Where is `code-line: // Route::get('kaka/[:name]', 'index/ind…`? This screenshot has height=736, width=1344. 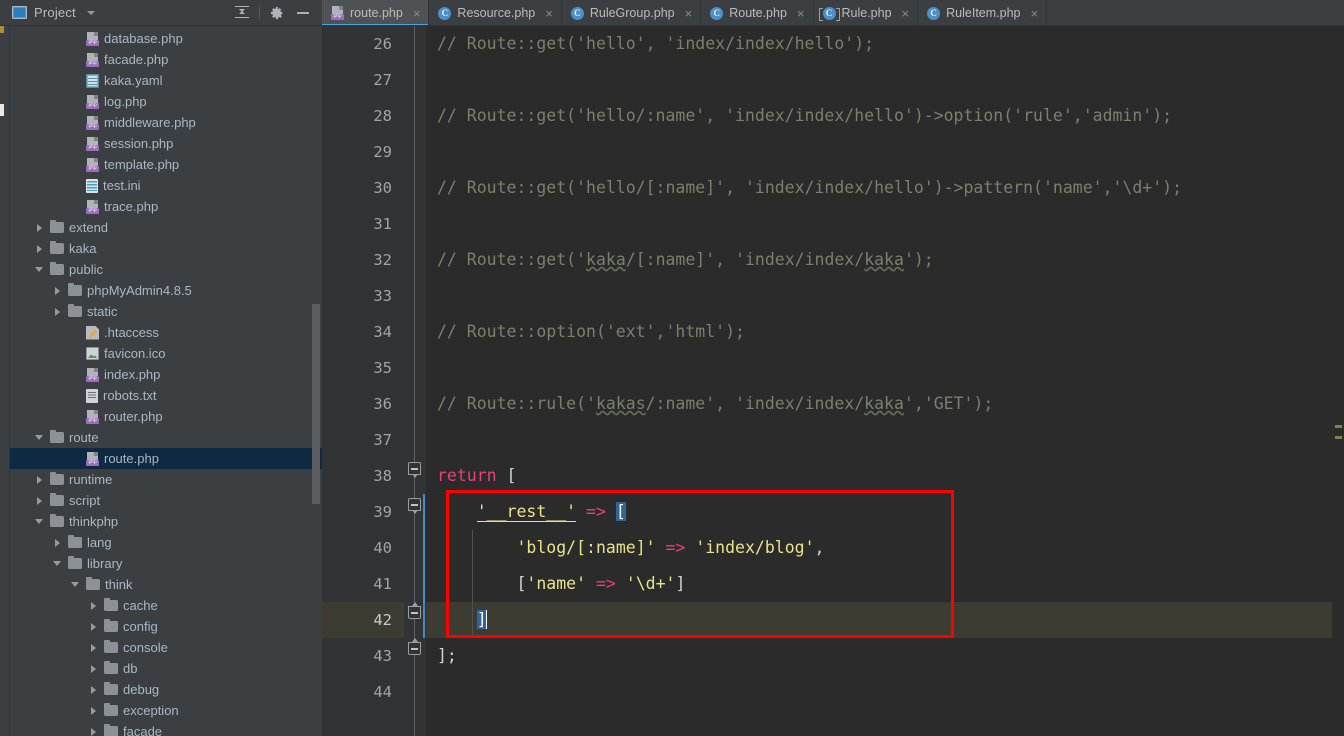
code-line: // Route::get('kaka/[:name]', 'index/ind… is located at coordinates (885, 260).